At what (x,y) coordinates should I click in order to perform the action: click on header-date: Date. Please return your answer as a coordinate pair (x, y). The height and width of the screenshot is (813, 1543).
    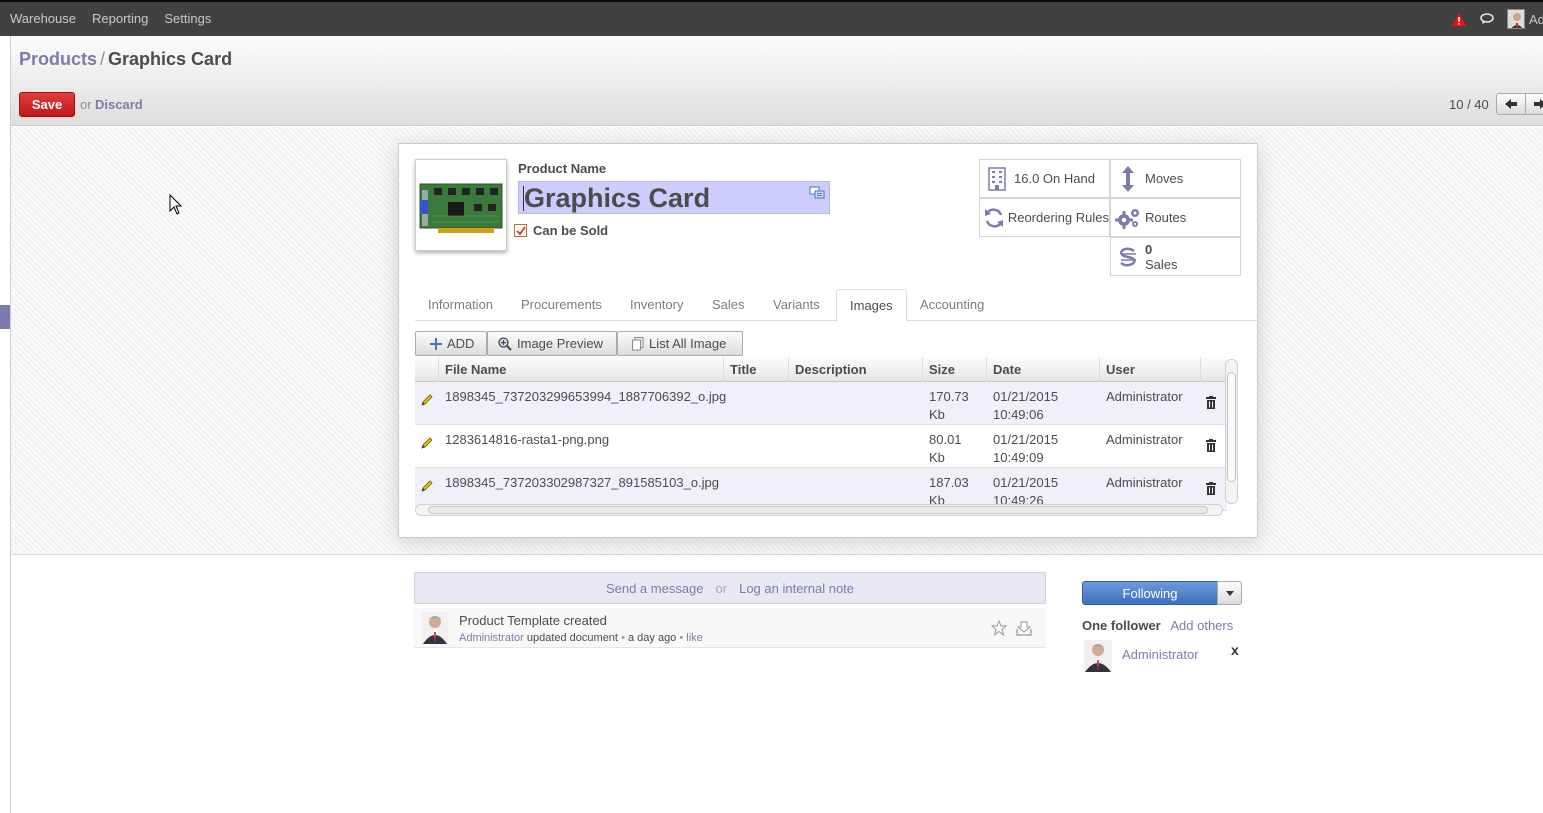
    Looking at the image, I should click on (1043, 369).